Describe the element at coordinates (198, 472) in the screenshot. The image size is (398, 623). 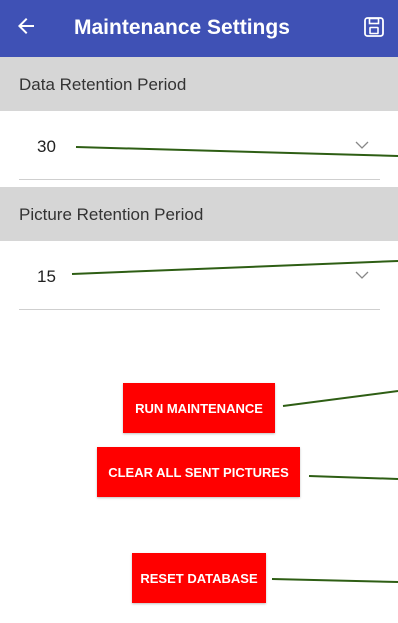
I see `clear-all-sent-pictures-button: CLEAR ALL SENT PICTURES` at that location.